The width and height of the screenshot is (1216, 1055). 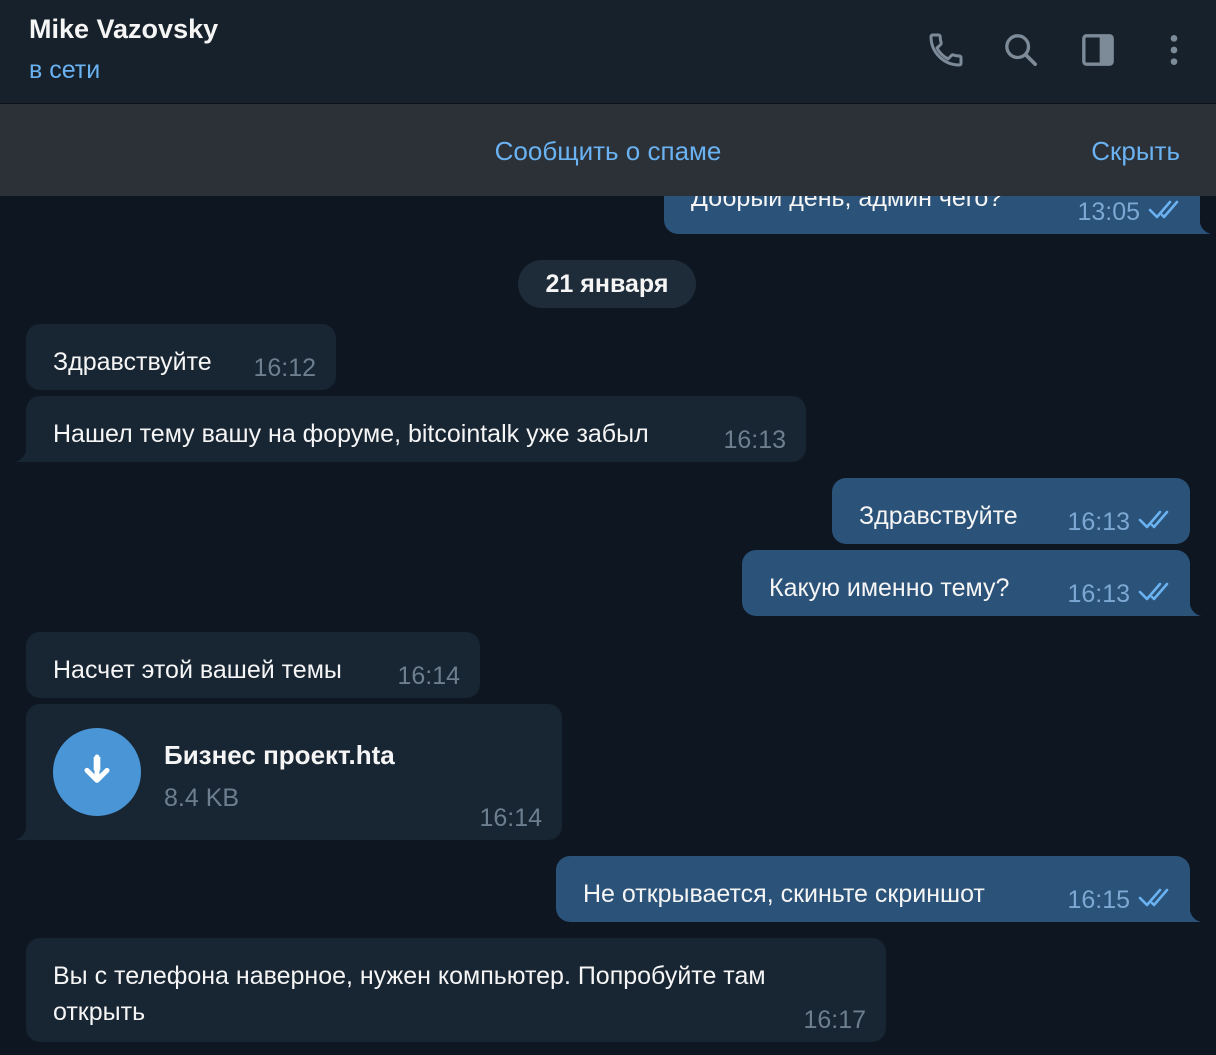 I want to click on more-vertical-icon, so click(x=1174, y=50).